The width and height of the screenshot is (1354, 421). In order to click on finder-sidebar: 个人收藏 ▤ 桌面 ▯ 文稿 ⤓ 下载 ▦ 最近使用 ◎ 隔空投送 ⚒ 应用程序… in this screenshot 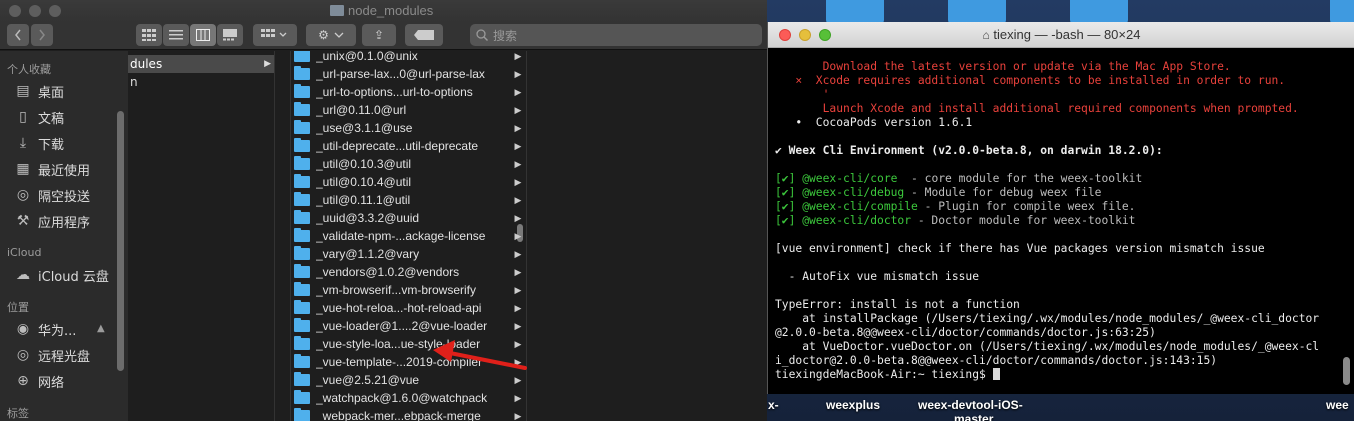, I will do `click(64, 236)`.